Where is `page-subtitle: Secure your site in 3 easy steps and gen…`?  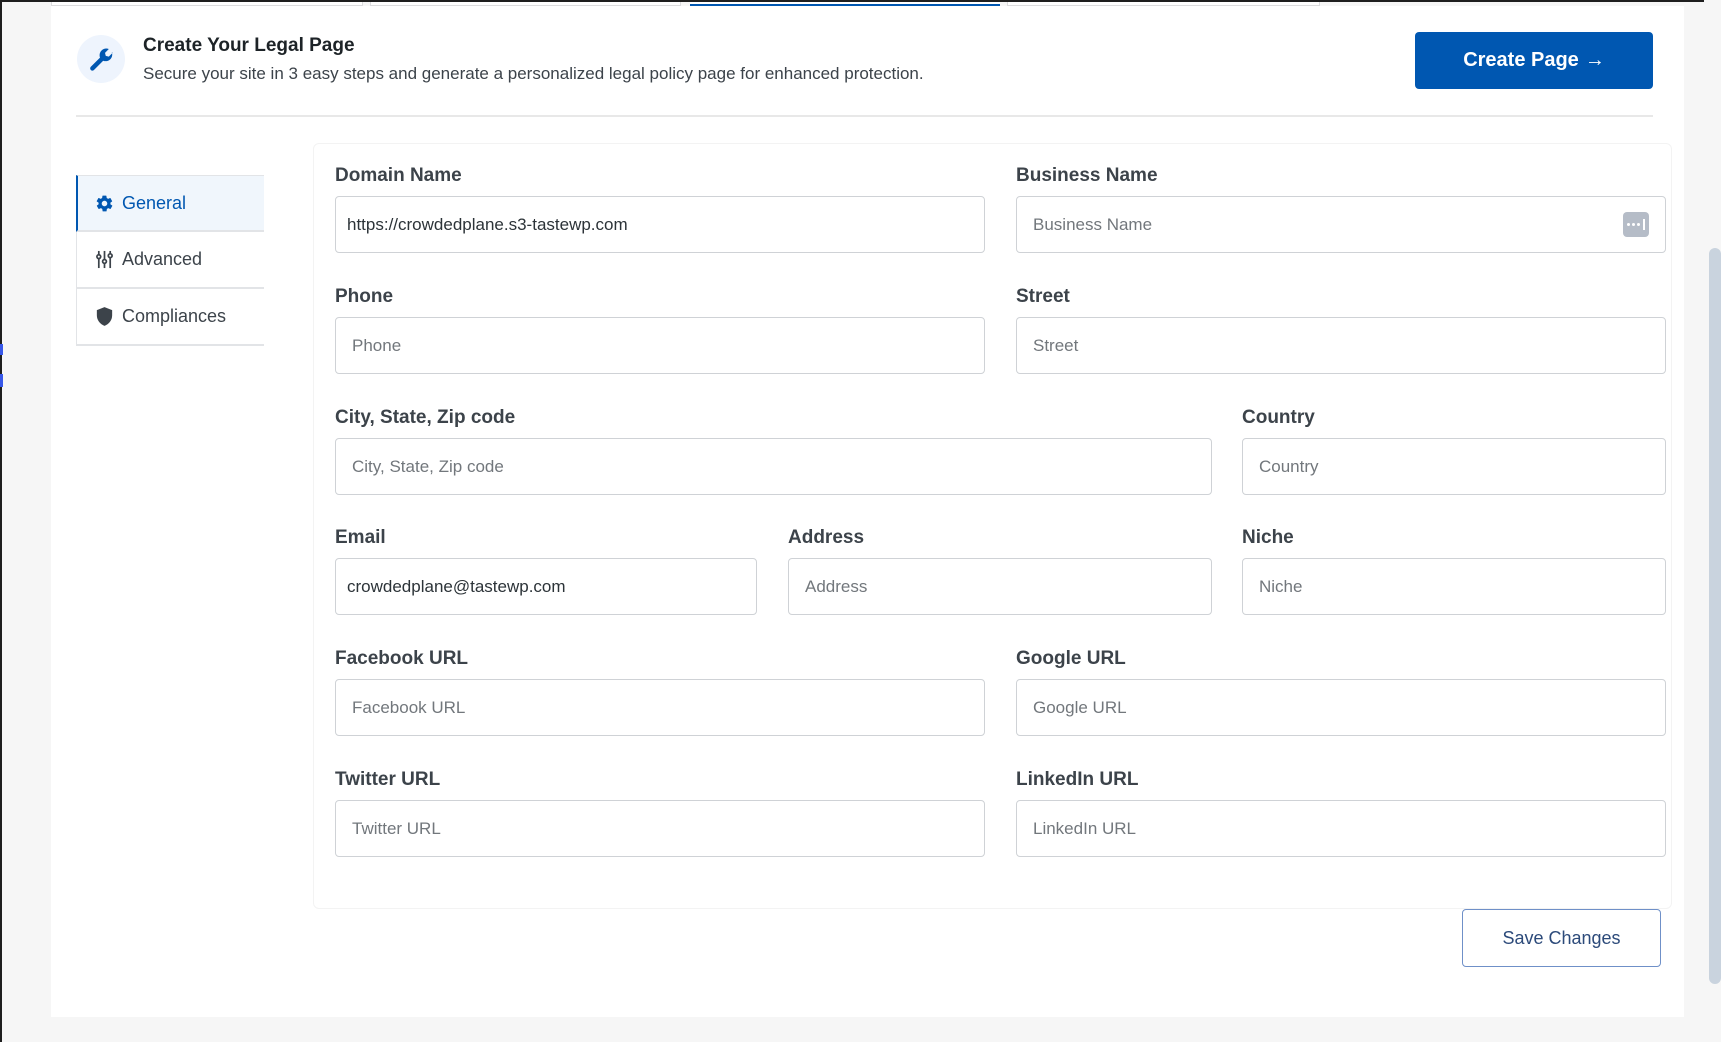 page-subtitle: Secure your site in 3 easy steps and gen… is located at coordinates (533, 73).